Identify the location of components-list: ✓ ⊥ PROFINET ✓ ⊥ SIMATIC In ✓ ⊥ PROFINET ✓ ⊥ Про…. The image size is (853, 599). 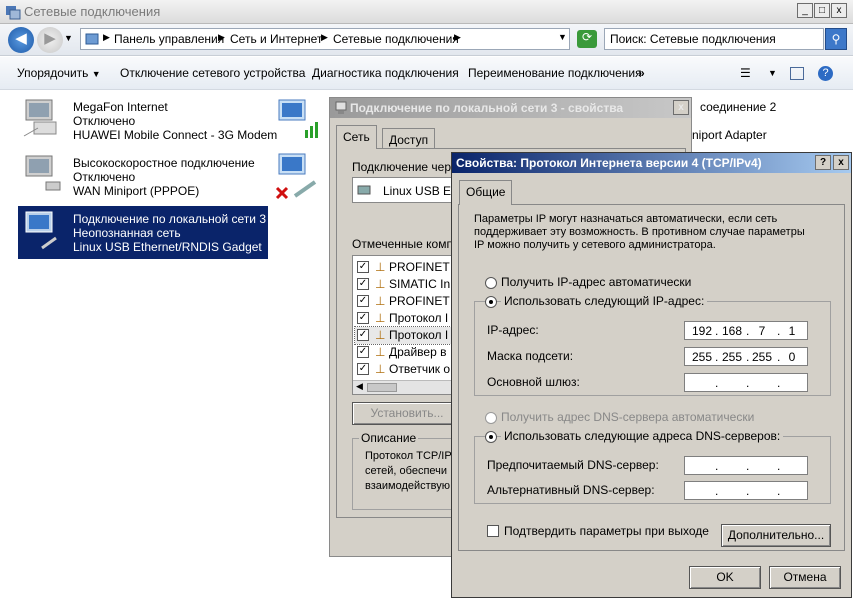
(409, 325).